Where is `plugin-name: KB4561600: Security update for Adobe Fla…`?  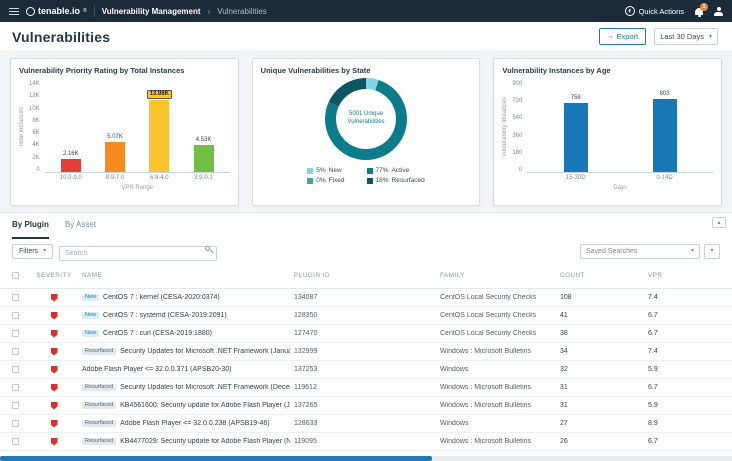
plugin-name: KB4561600: Security update for Adobe Fla… is located at coordinates (205, 405).